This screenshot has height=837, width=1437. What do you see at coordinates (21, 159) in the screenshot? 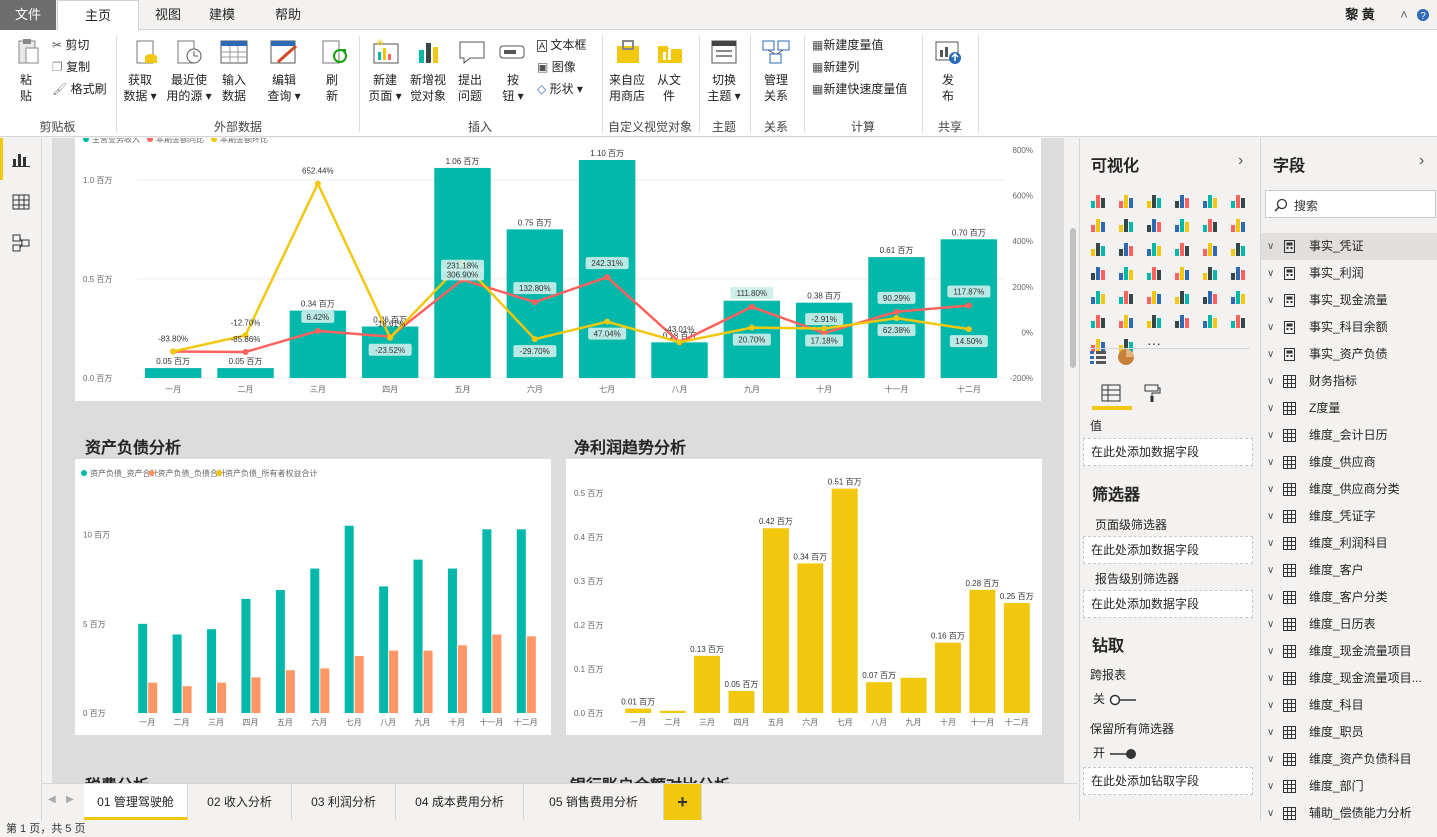
I see `report-view-icon` at bounding box center [21, 159].